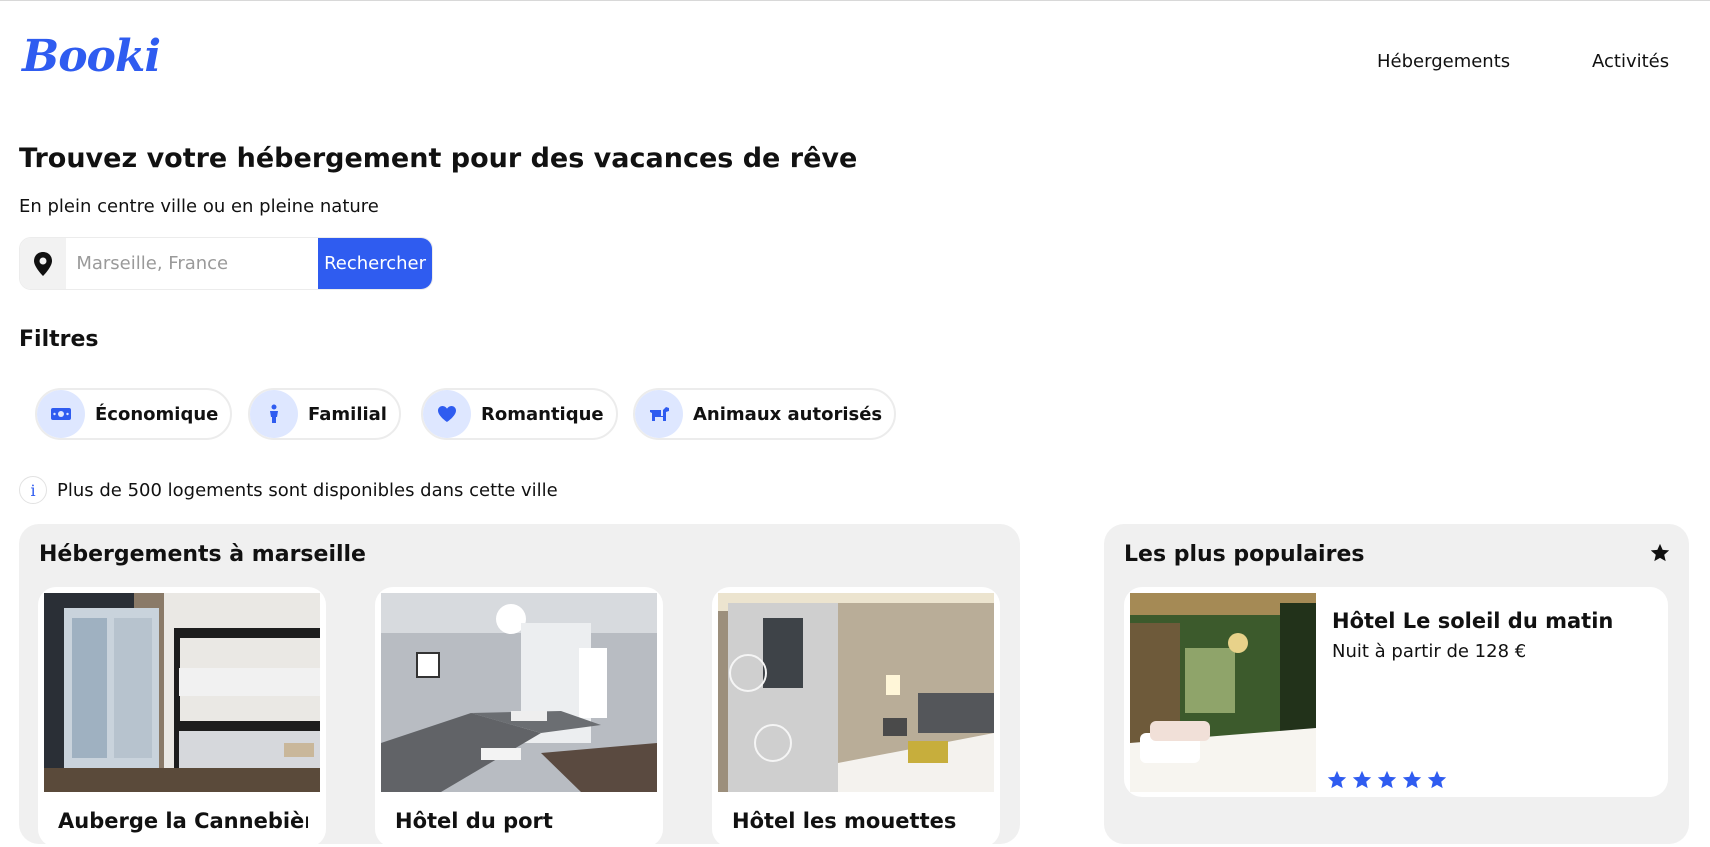  What do you see at coordinates (91, 56) in the screenshot?
I see `logo: Booki` at bounding box center [91, 56].